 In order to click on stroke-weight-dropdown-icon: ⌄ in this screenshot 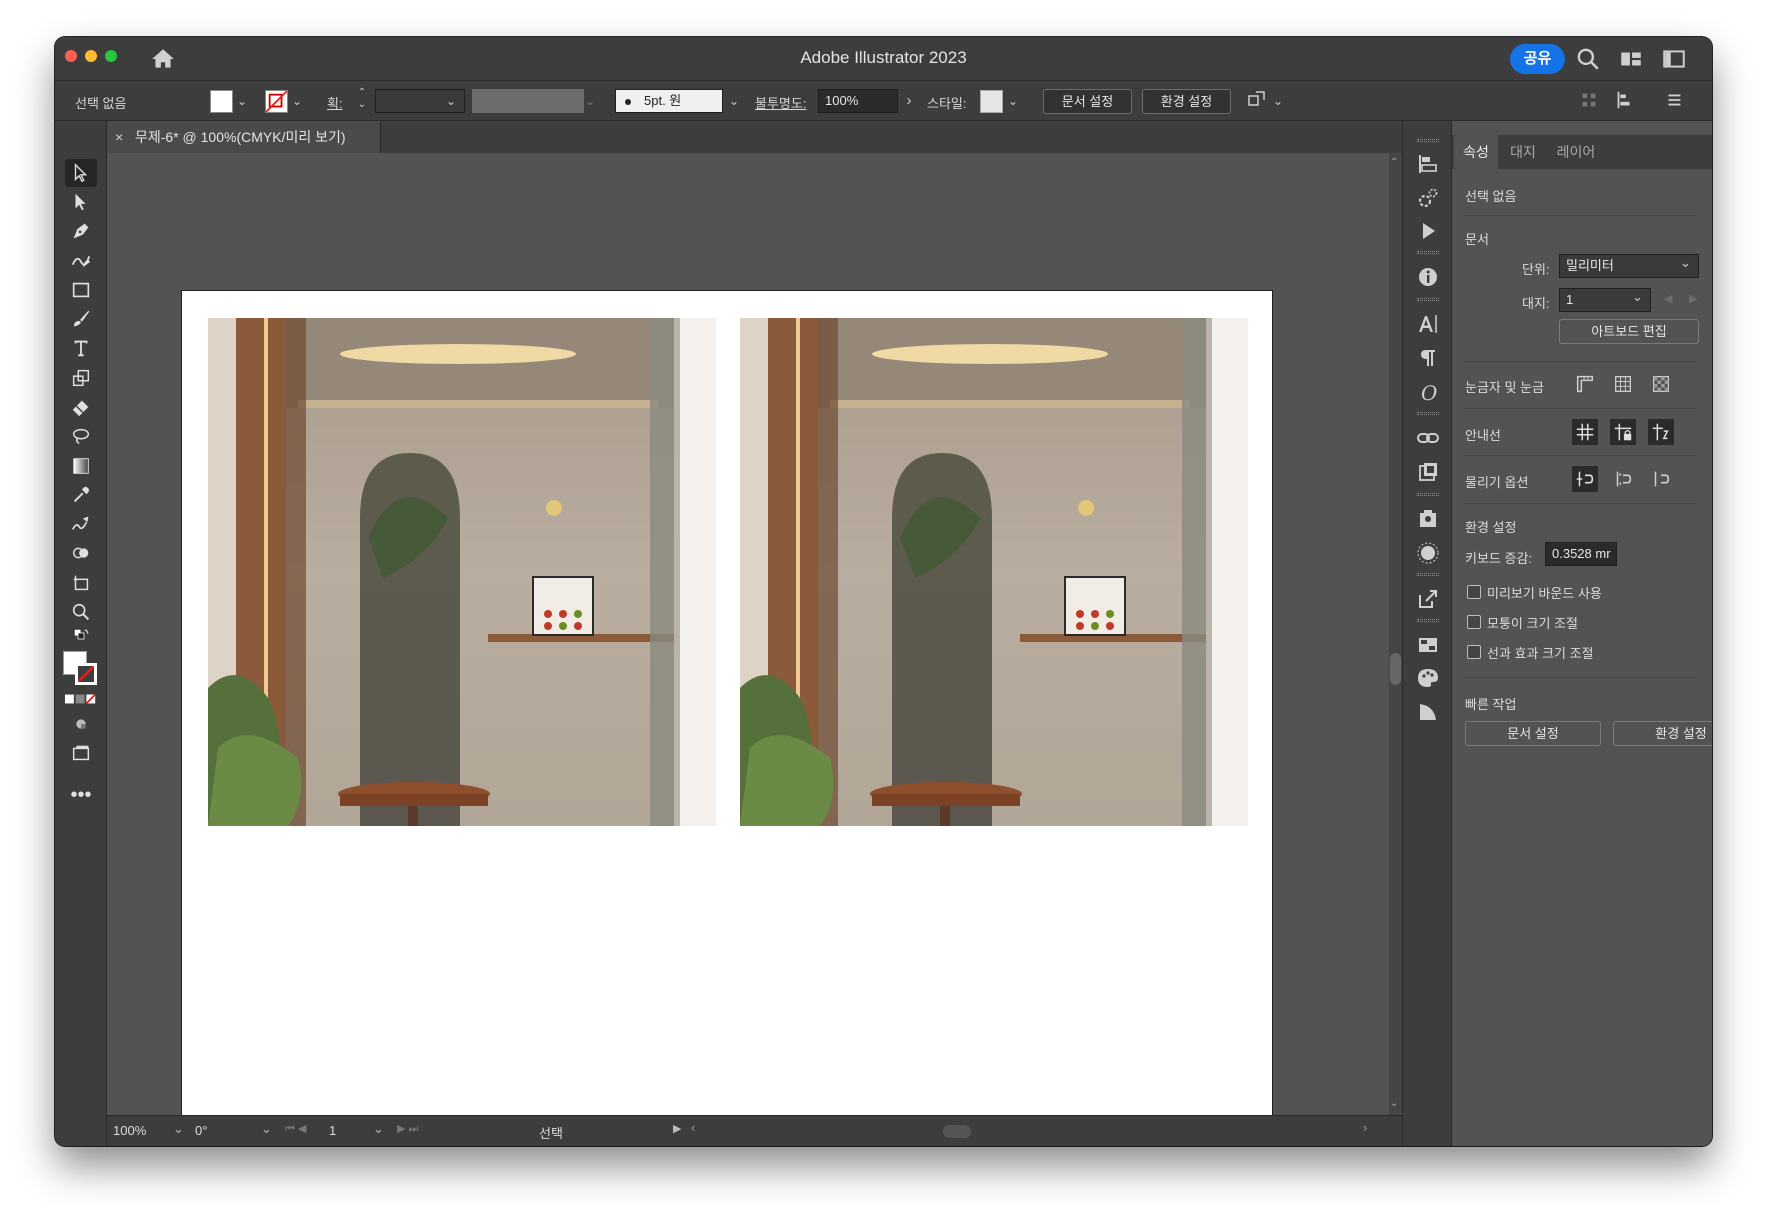, I will do `click(451, 101)`.